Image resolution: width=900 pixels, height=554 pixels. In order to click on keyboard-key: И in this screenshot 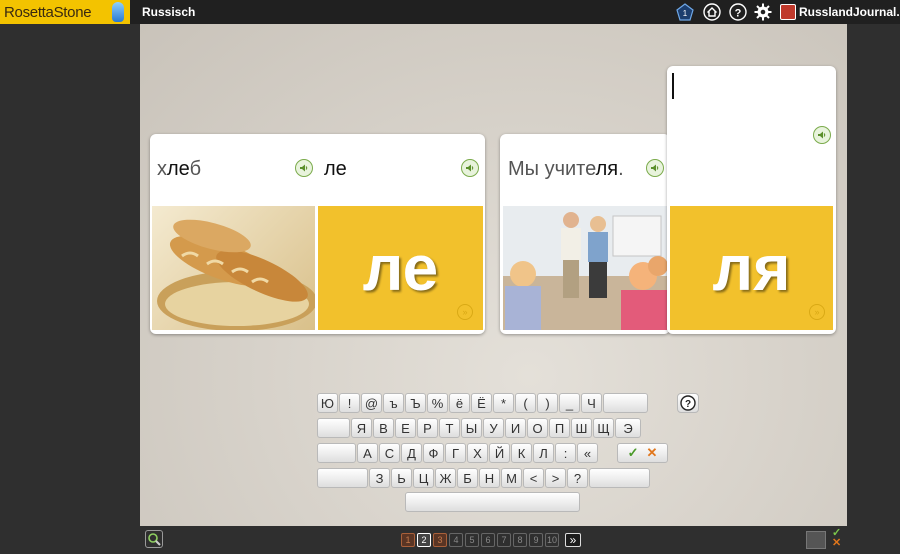, I will do `click(515, 428)`.